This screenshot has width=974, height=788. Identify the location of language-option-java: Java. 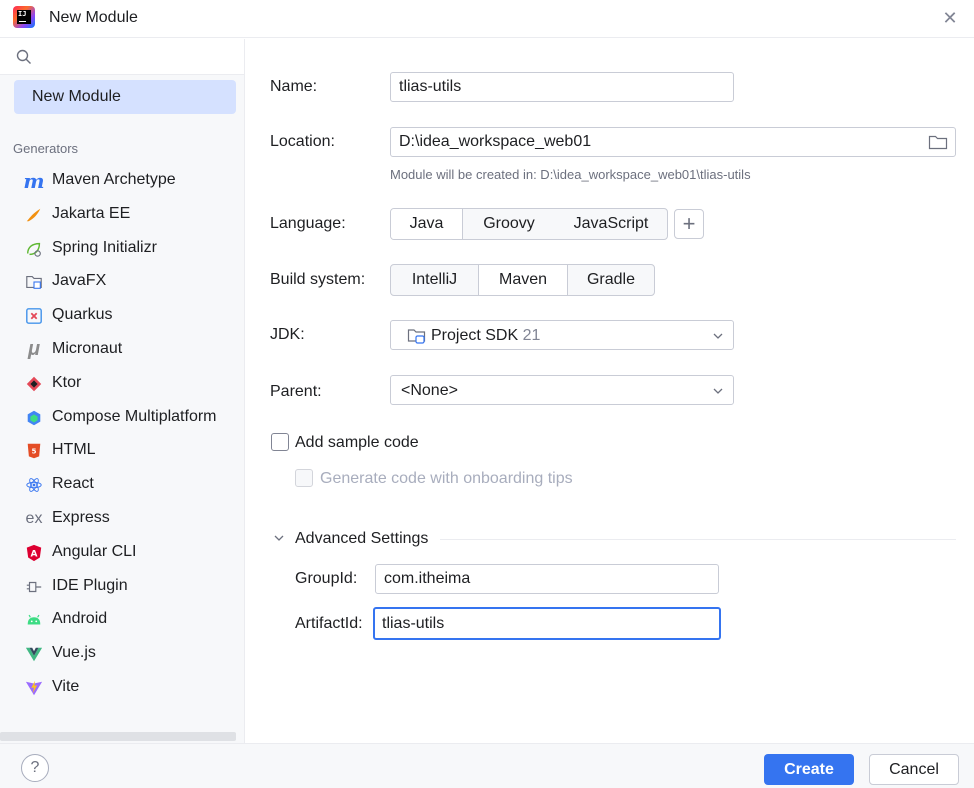
(427, 224).